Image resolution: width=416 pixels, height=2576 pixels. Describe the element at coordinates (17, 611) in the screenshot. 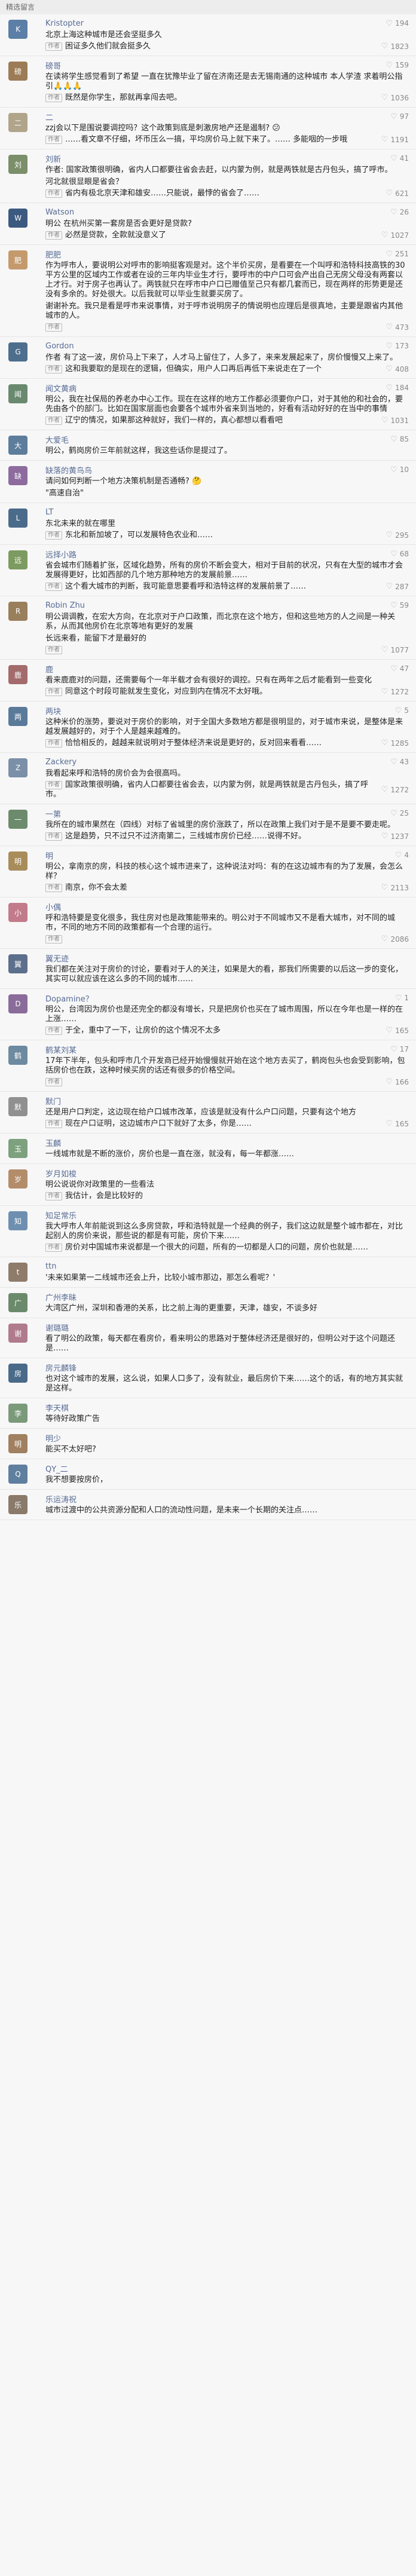

I see `avatar: R` at that location.